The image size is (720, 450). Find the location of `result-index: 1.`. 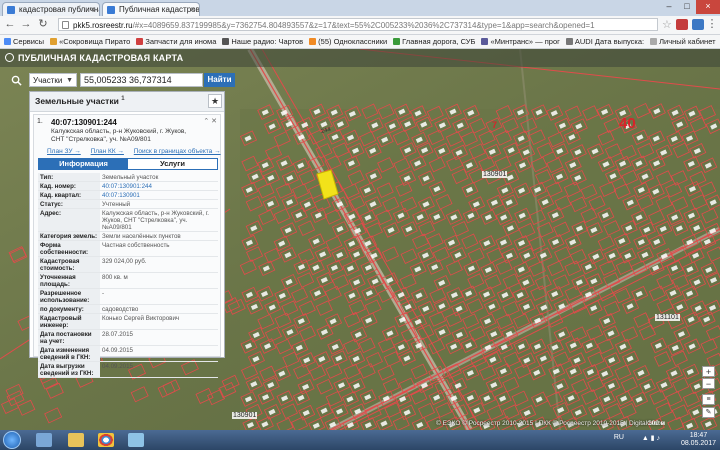

result-index: 1. is located at coordinates (40, 121).